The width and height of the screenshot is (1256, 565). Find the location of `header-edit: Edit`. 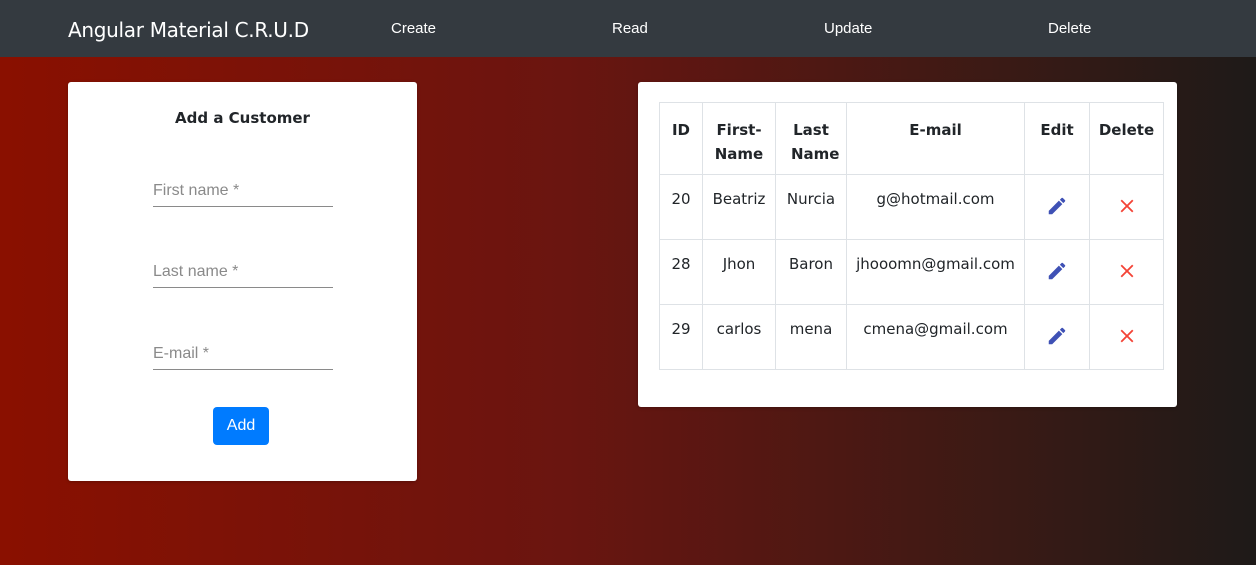

header-edit: Edit is located at coordinates (1057, 138).